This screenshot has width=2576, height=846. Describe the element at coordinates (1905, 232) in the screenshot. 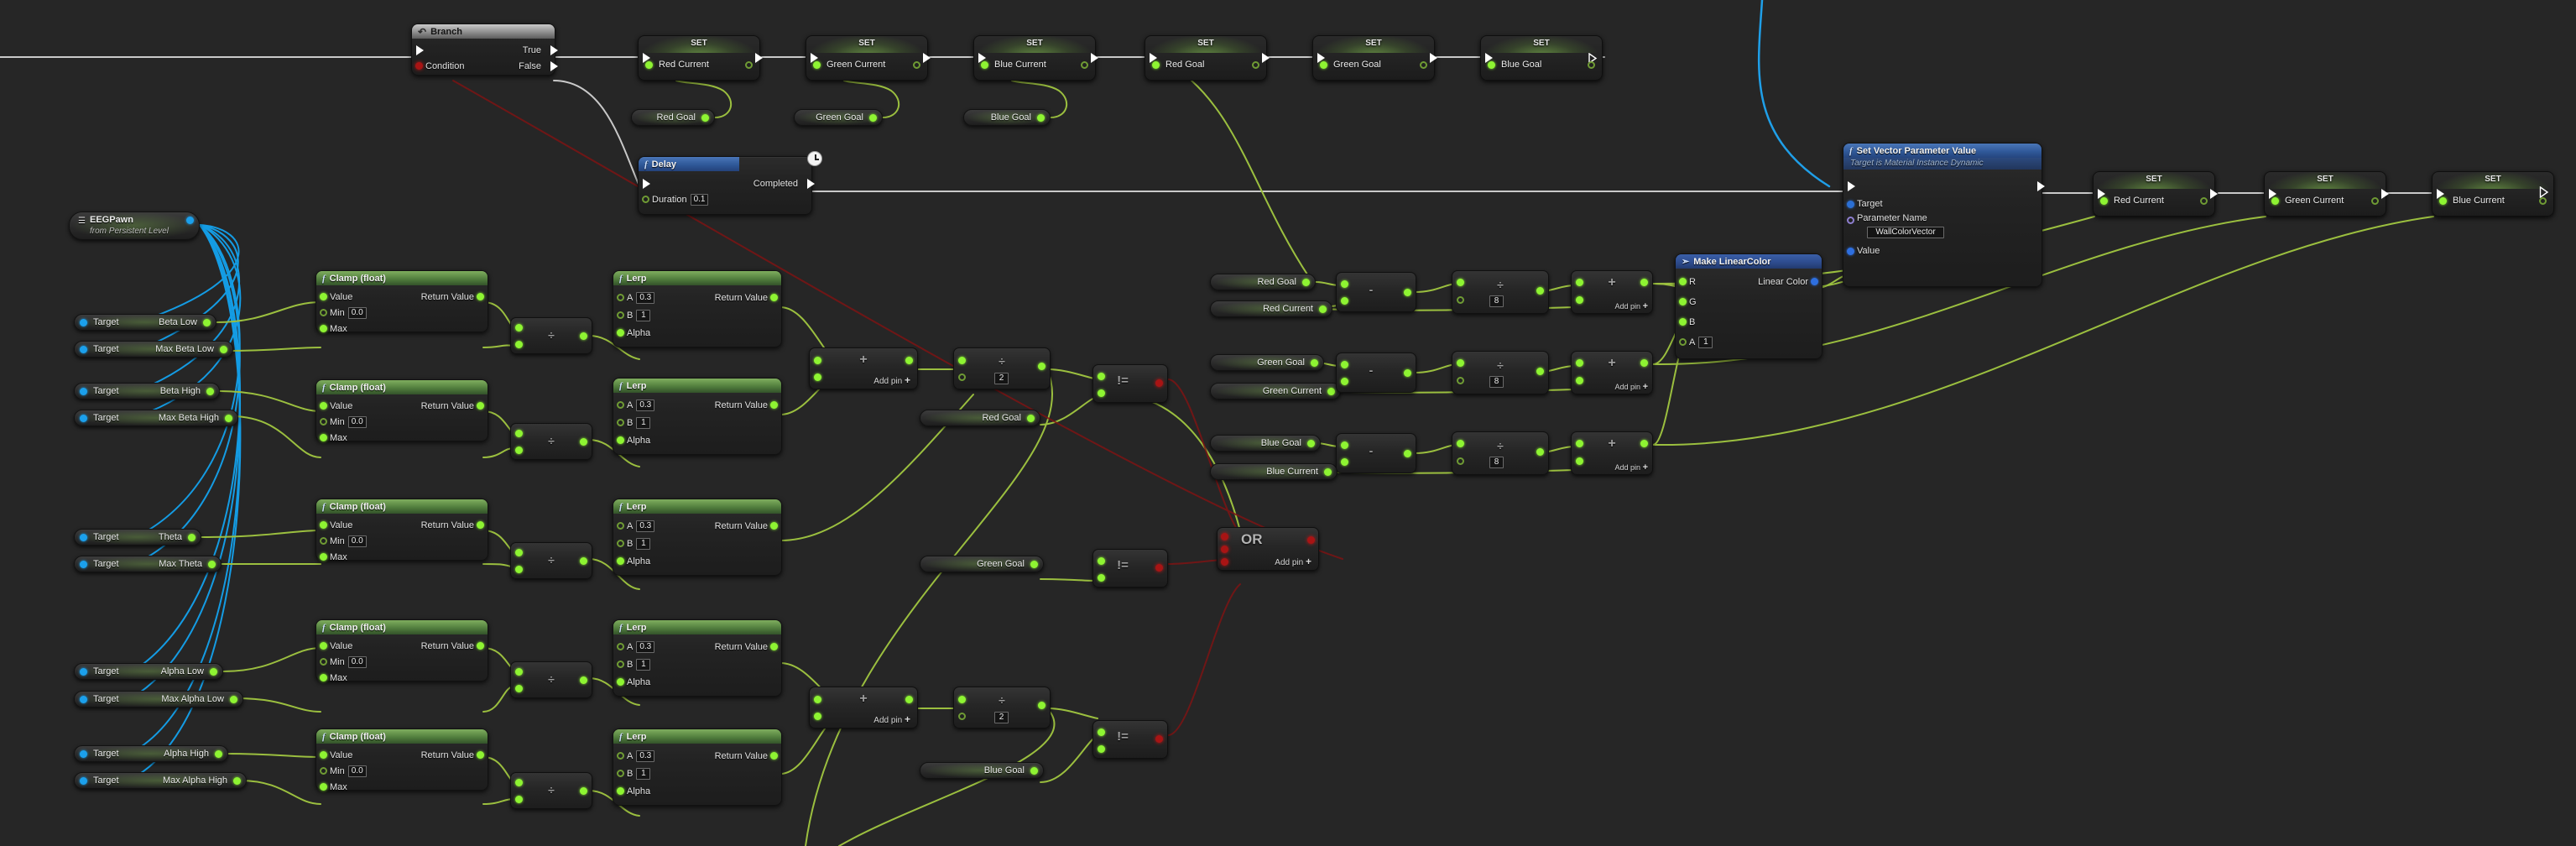

I see `svpv-parameter-name-value: WallColorVector` at that location.